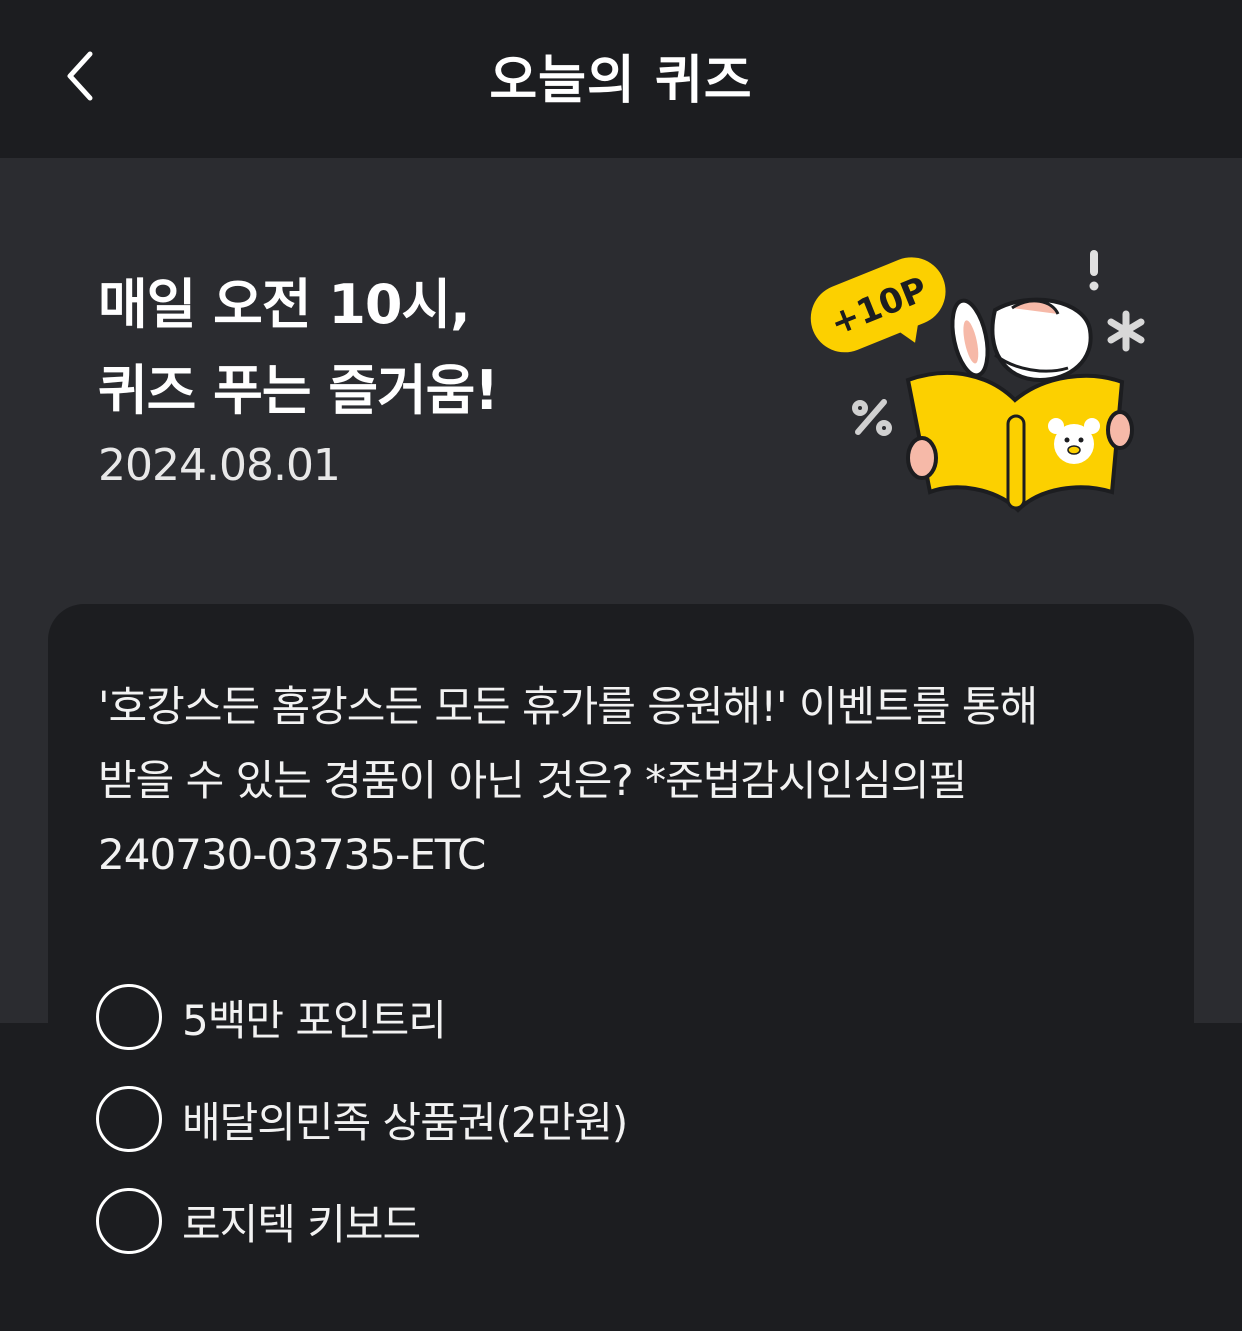  I want to click on exclamation-icon, so click(1094, 270).